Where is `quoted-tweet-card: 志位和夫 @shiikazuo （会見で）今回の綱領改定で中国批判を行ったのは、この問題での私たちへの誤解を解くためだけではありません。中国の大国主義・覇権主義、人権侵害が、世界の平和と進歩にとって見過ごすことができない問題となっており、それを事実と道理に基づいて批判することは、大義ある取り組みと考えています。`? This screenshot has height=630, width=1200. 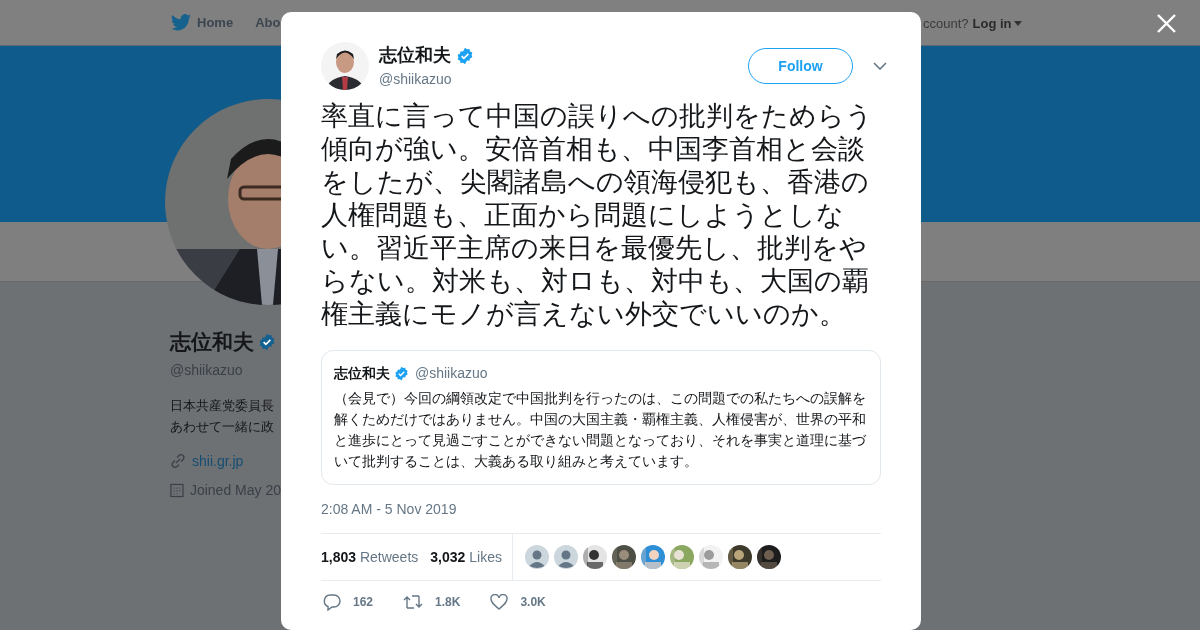 quoted-tweet-card: 志位和夫 @shiikazuo （会見で）今回の綱領改定で中国批判を行ったのは、この問題での私たちへの誤解を解くためだけではありません。中国の大国主義・覇権主義、人権侵害が、世界の平和と進歩にとって見過ごすことができない問題となっており、それを事実と道理に基づいて批判することは、大義ある取り組みと考えています。 is located at coordinates (601, 417).